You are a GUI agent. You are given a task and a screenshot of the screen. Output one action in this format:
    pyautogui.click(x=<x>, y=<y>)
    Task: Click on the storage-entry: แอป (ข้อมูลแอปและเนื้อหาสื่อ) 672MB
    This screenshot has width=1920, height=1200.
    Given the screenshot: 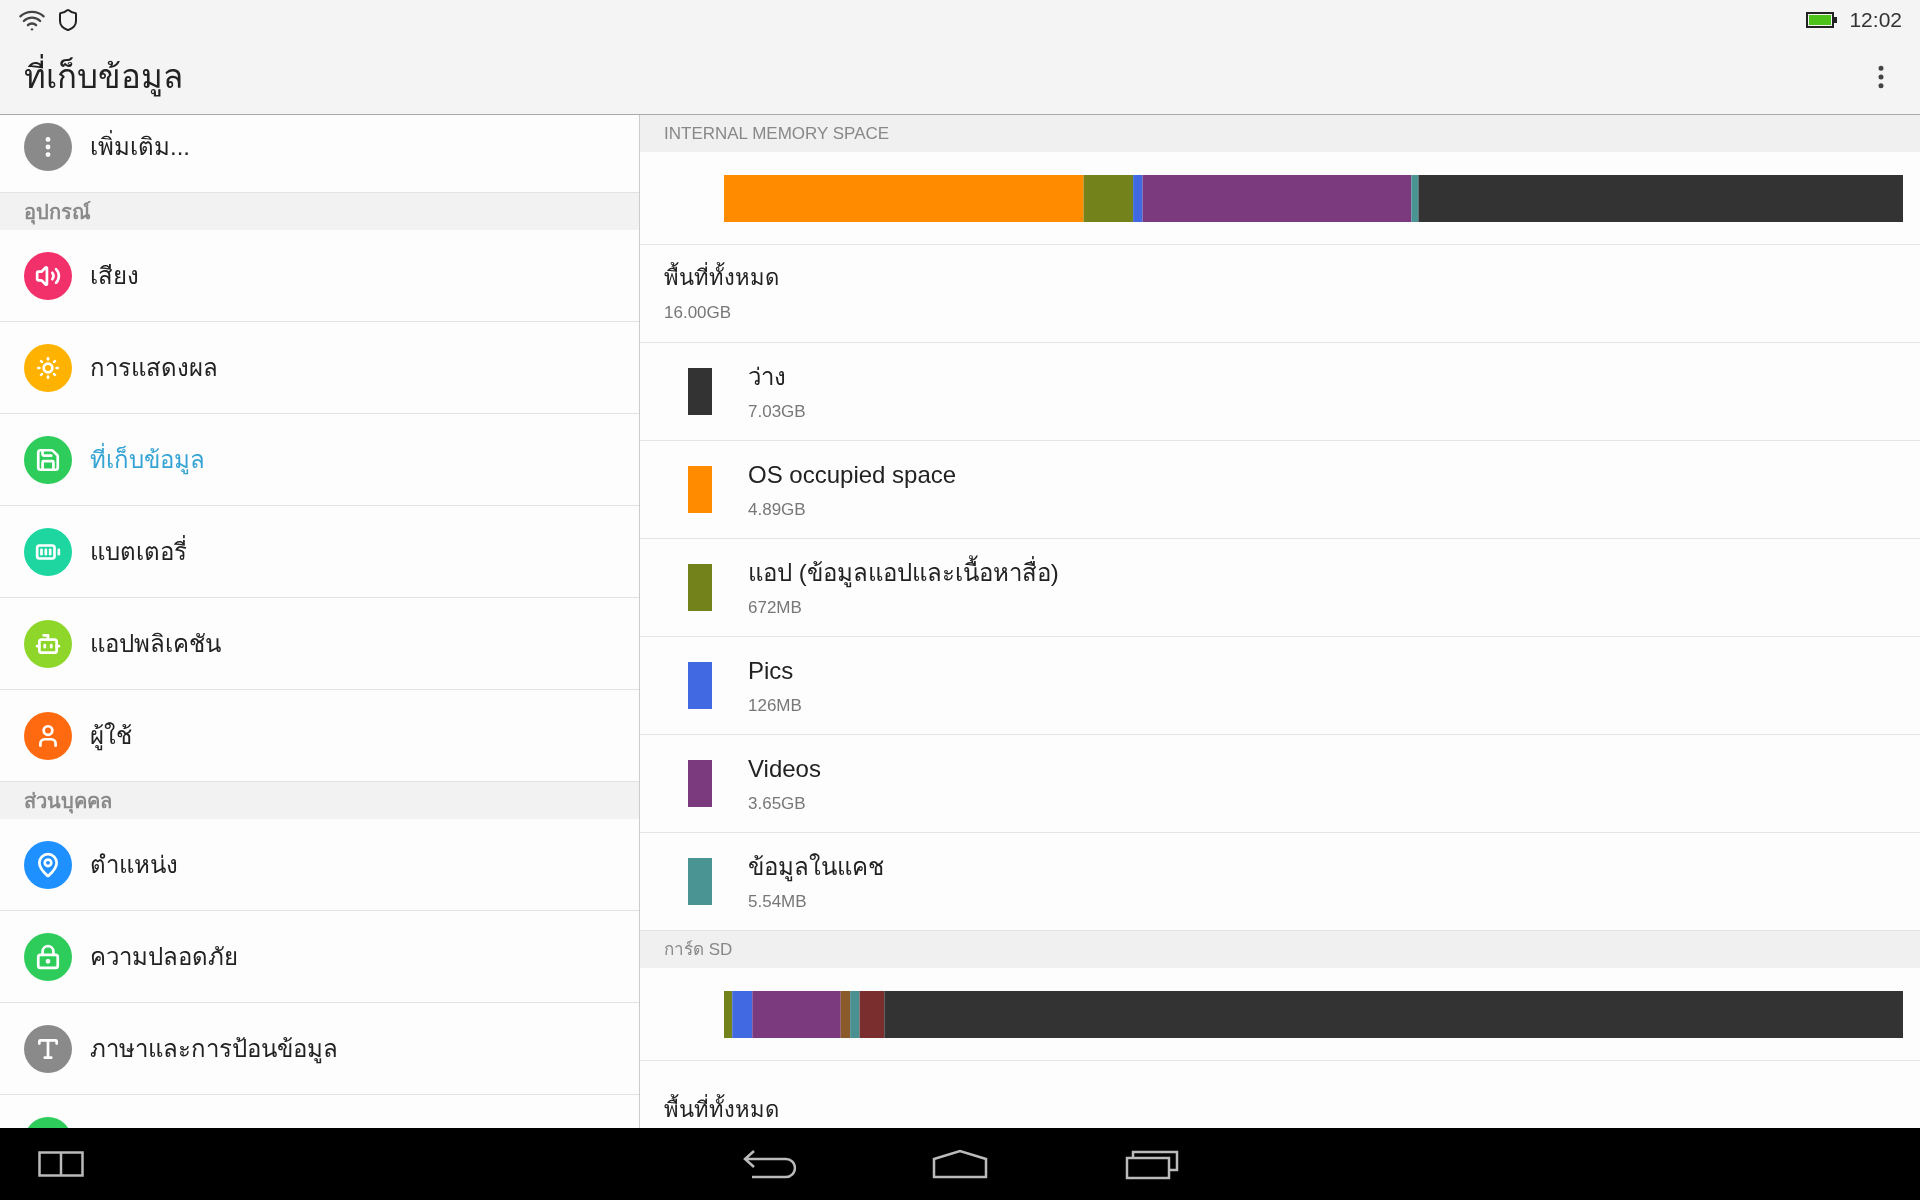 What is the action you would take?
    pyautogui.click(x=1280, y=588)
    